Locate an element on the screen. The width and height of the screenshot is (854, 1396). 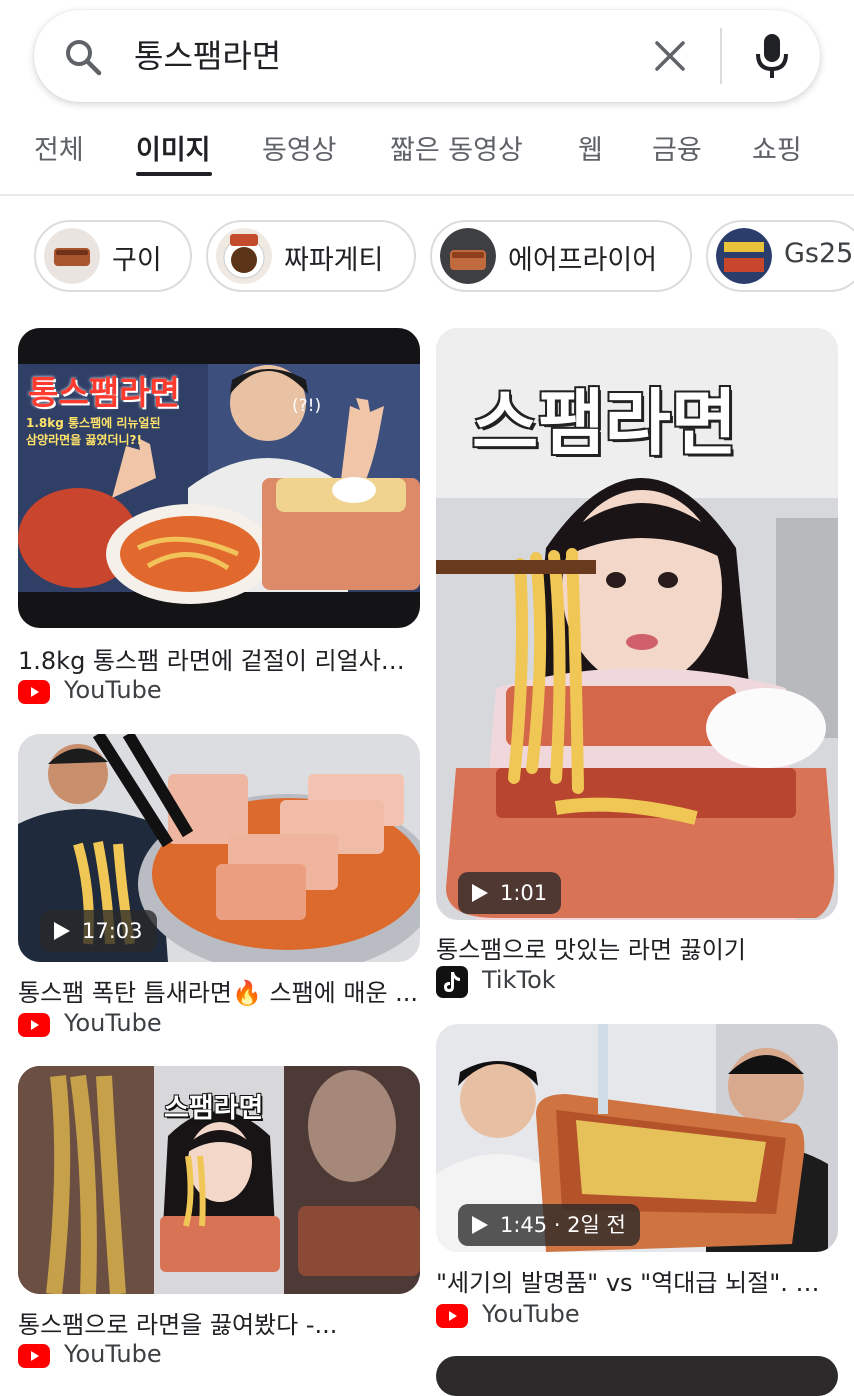
result-source: TikTok is located at coordinates (586, 983).